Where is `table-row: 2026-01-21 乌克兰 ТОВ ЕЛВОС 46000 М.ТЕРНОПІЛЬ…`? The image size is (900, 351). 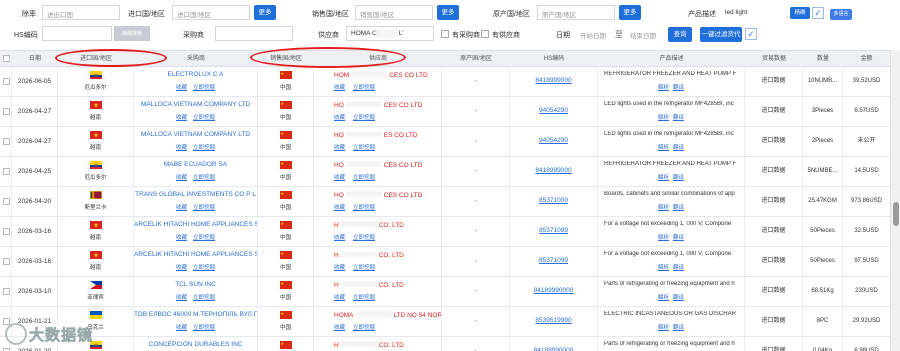 table-row: 2026-01-21 乌克兰 ТОВ ЕЛВОС 46000 М.ТЕРНОПІЛЬ… is located at coordinates (445, 322).